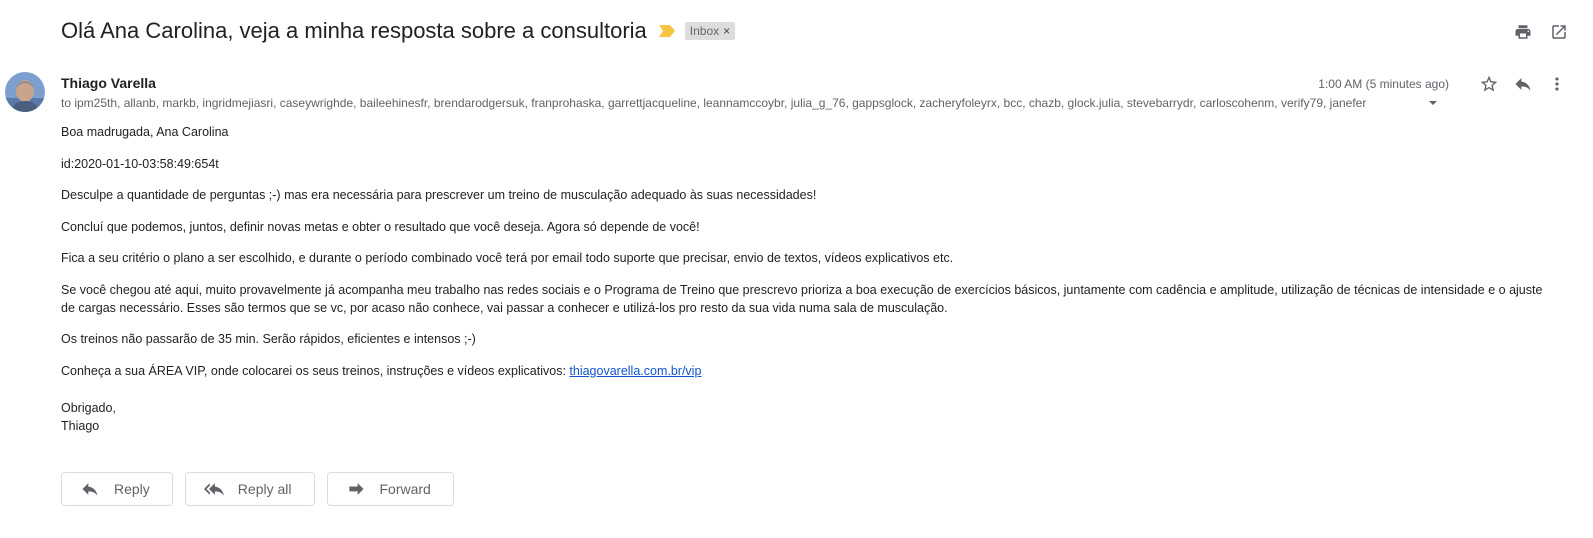 This screenshot has width=1593, height=538. What do you see at coordinates (264, 489) in the screenshot?
I see `reply-all-button-label: Reply all` at bounding box center [264, 489].